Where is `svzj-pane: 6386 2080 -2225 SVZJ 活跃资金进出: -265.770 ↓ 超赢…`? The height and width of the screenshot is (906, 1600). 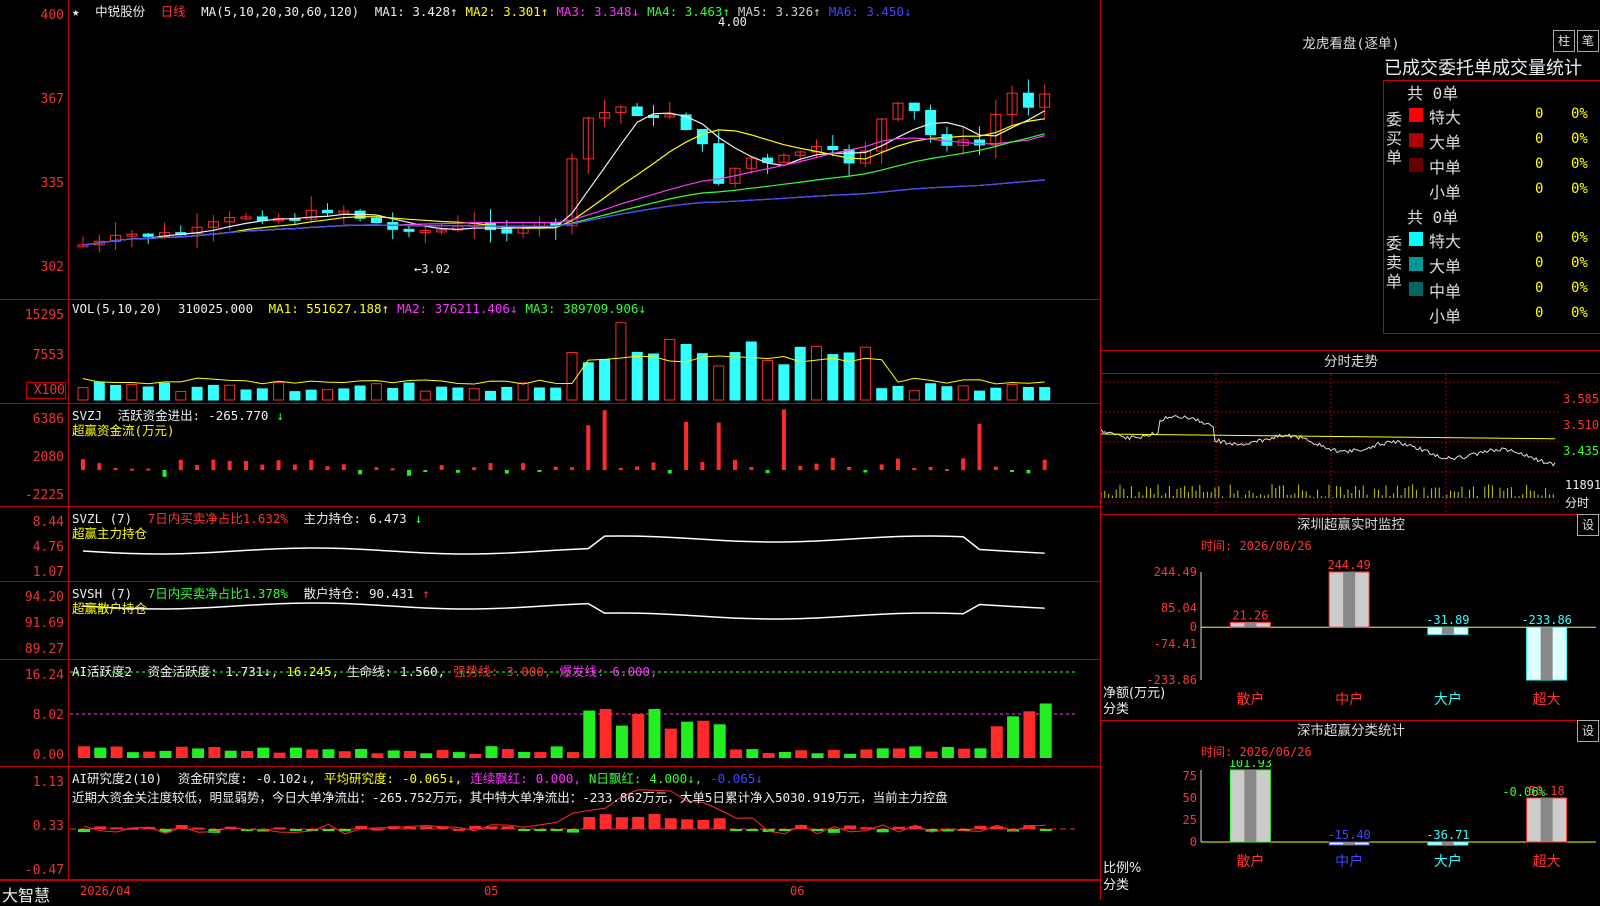
svzj-pane: 6386 2080 -2225 SVZJ 活跃资金进出: -265.770 ↓ 超赢… is located at coordinates (550, 455).